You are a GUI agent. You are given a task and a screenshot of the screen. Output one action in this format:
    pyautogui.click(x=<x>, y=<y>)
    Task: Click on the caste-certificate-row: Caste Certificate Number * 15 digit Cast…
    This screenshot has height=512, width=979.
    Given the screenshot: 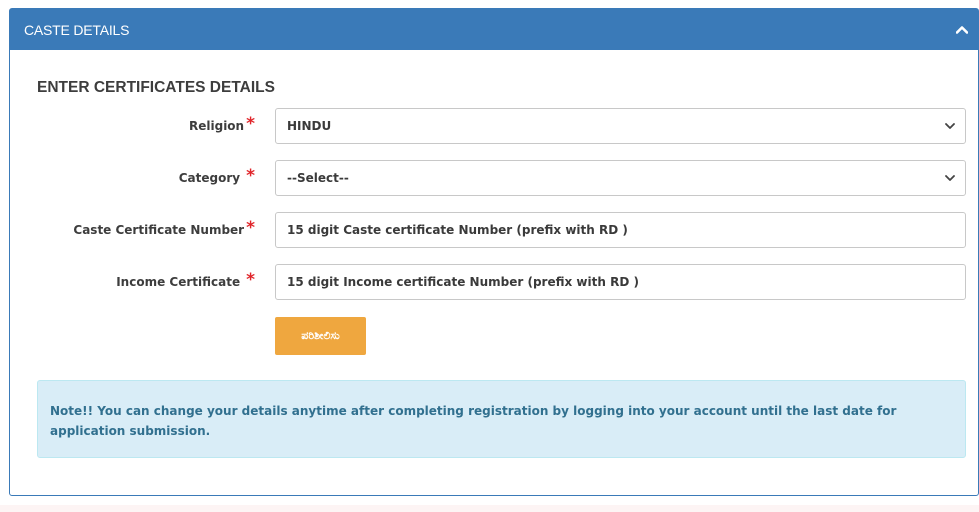 What is the action you would take?
    pyautogui.click(x=494, y=230)
    